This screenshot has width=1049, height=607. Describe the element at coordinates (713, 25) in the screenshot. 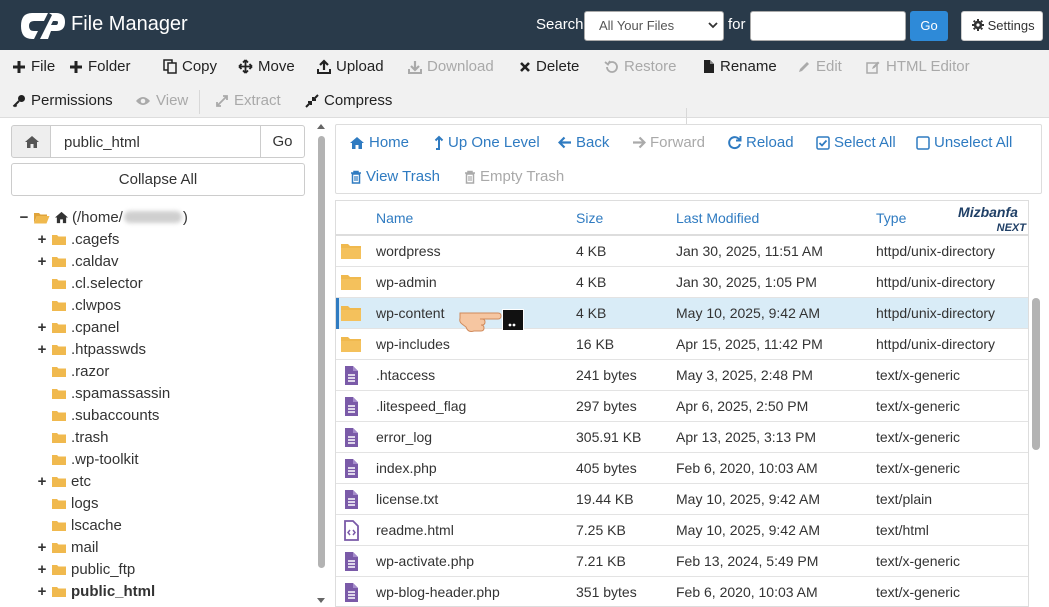

I see `chevron-down-icon` at that location.